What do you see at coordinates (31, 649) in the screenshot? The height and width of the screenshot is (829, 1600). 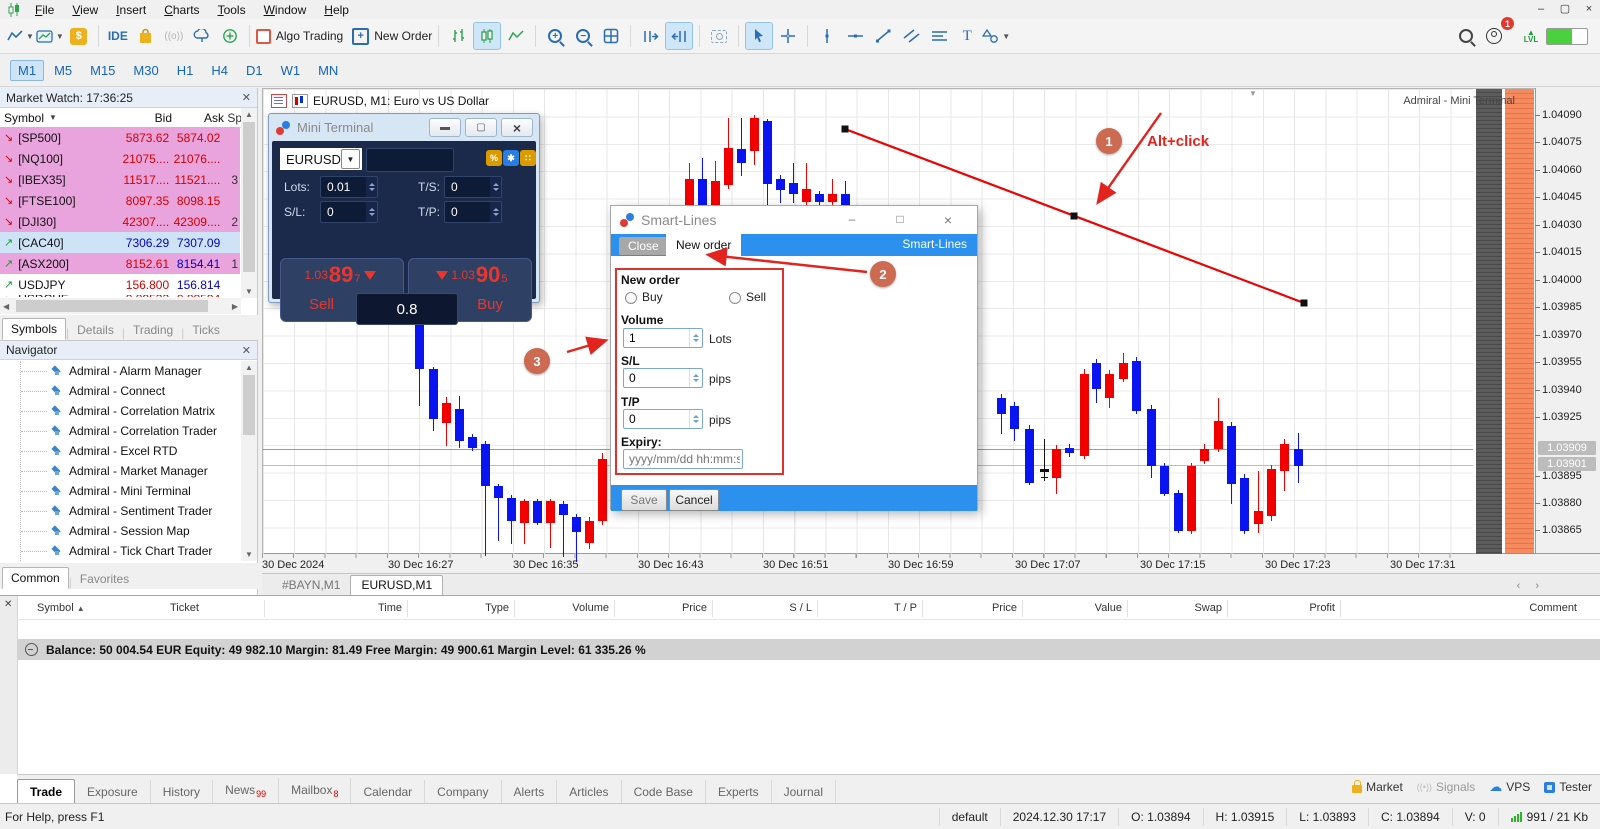 I see `collapse-icon` at bounding box center [31, 649].